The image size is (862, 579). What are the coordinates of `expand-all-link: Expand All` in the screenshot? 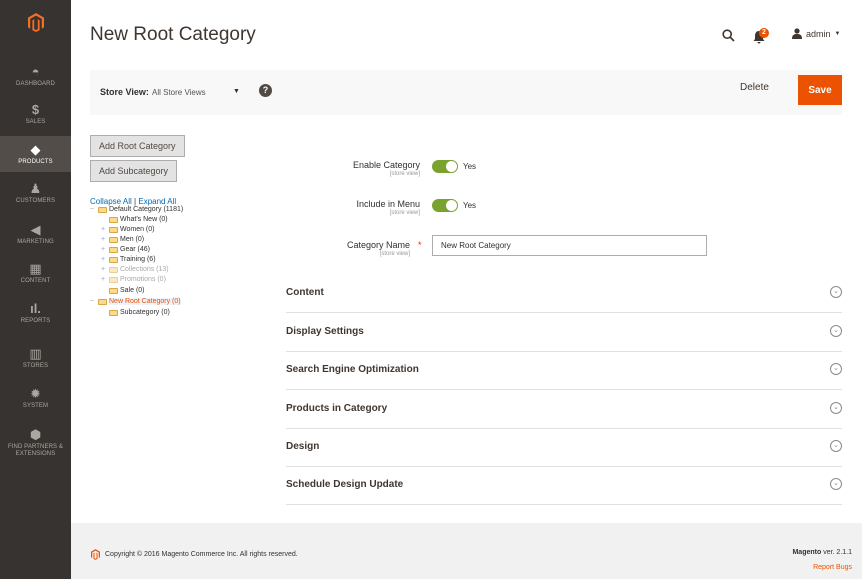 It's located at (157, 201).